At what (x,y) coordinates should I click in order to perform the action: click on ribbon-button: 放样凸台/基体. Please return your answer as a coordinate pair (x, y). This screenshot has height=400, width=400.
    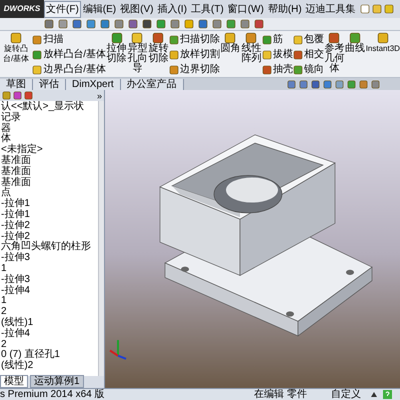
    Looking at the image, I should click on (69, 54).